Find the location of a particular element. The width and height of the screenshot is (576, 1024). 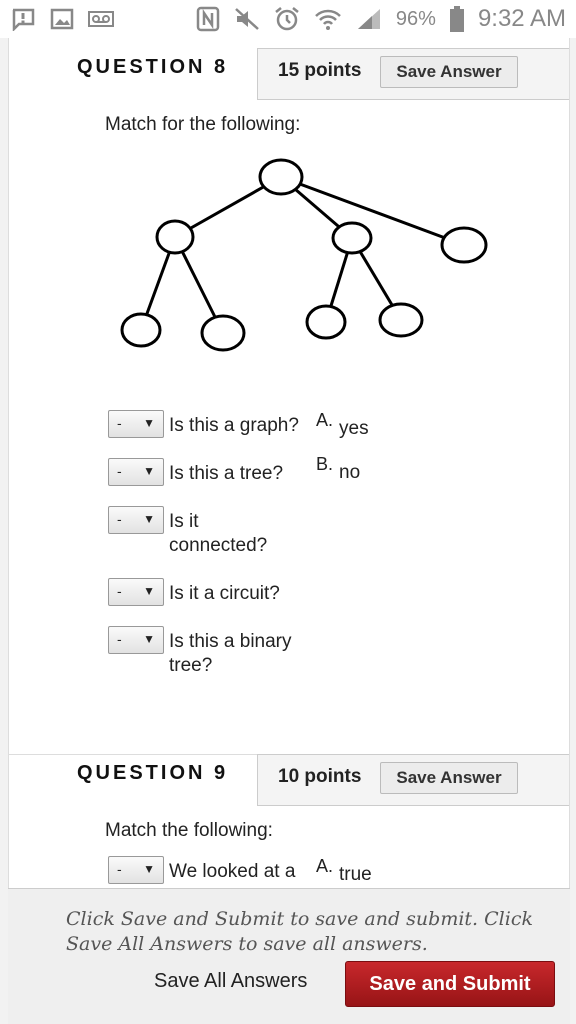

question-8-header: QUESTION 8 15 points Save Answer is located at coordinates (289, 69).